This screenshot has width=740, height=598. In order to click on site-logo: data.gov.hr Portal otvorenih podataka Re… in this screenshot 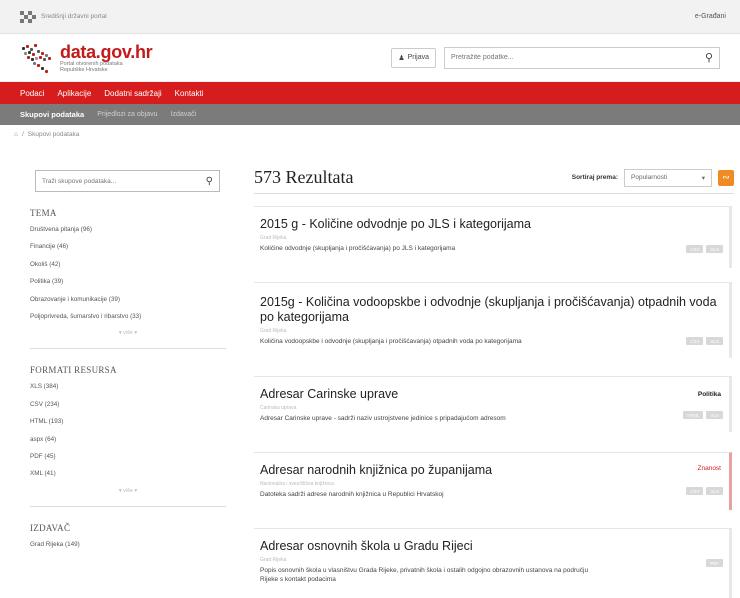, I will do `click(86, 57)`.